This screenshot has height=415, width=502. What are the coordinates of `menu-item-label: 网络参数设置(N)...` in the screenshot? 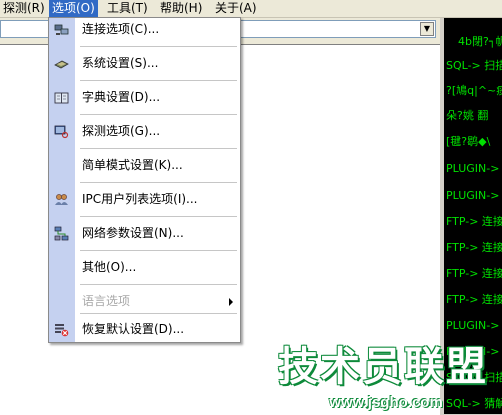 It's located at (133, 233).